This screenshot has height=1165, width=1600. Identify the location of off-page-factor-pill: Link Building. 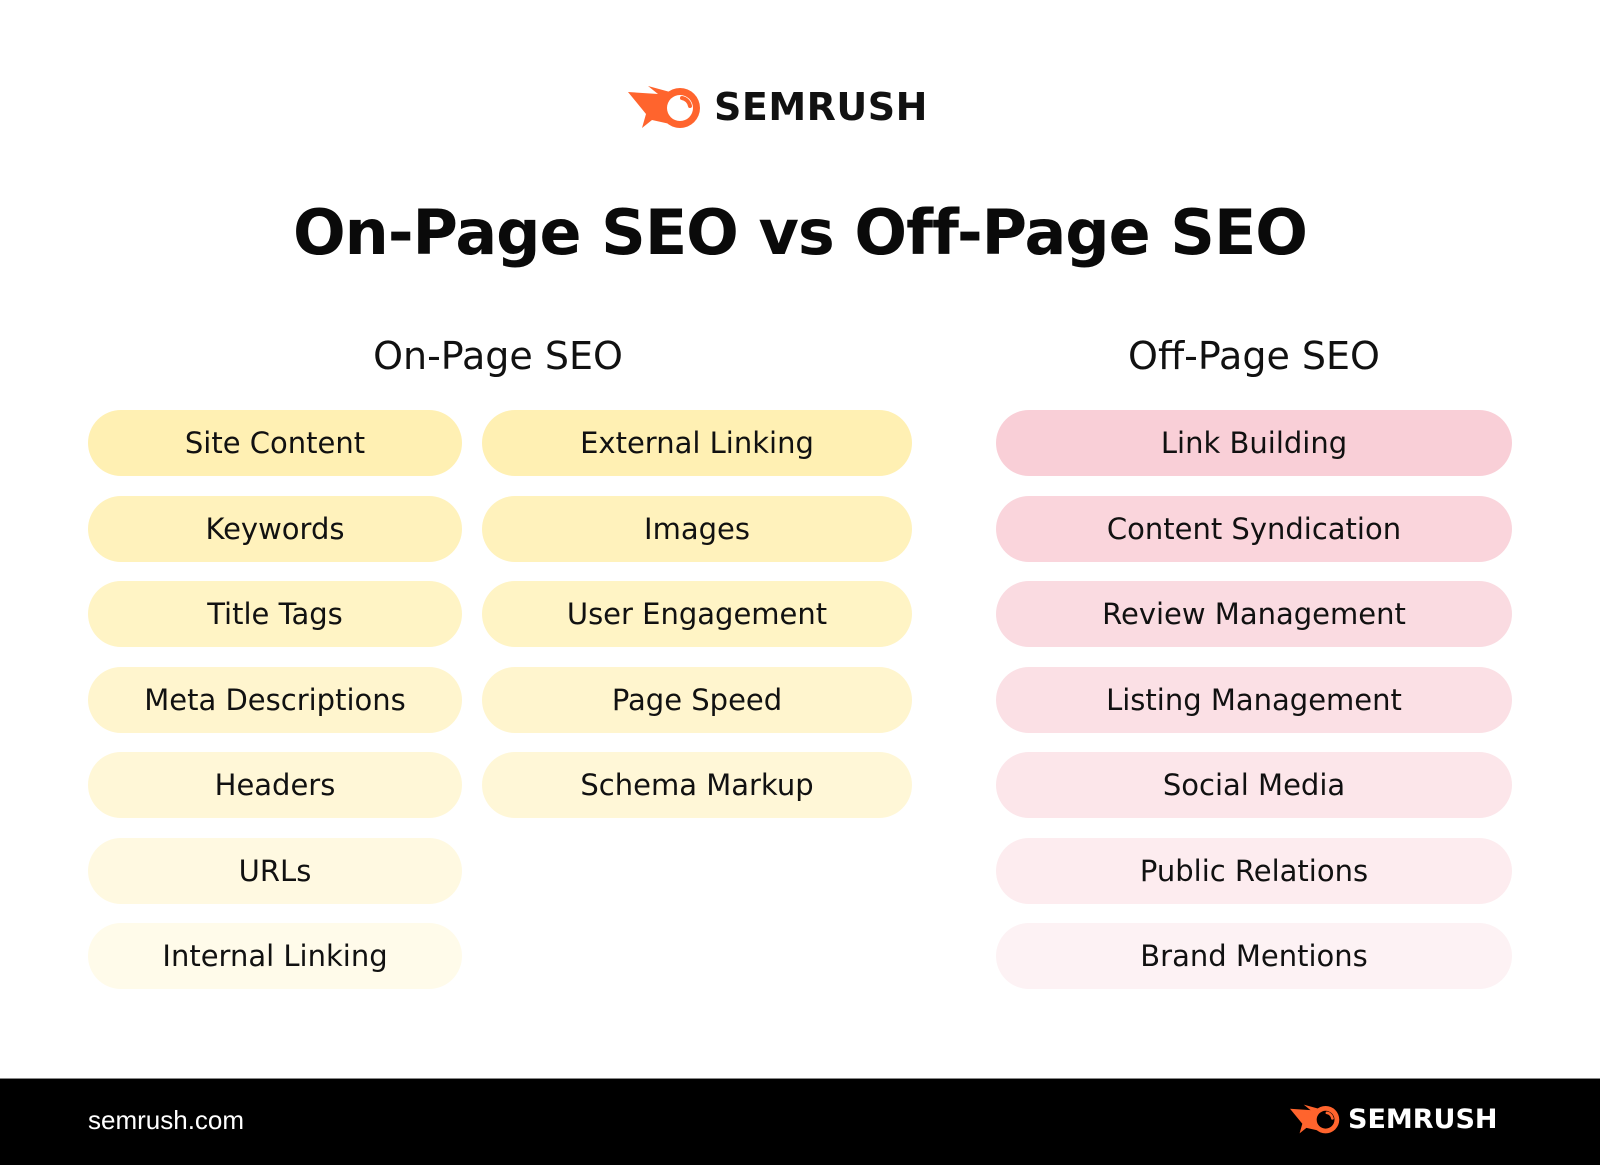
(1254, 443).